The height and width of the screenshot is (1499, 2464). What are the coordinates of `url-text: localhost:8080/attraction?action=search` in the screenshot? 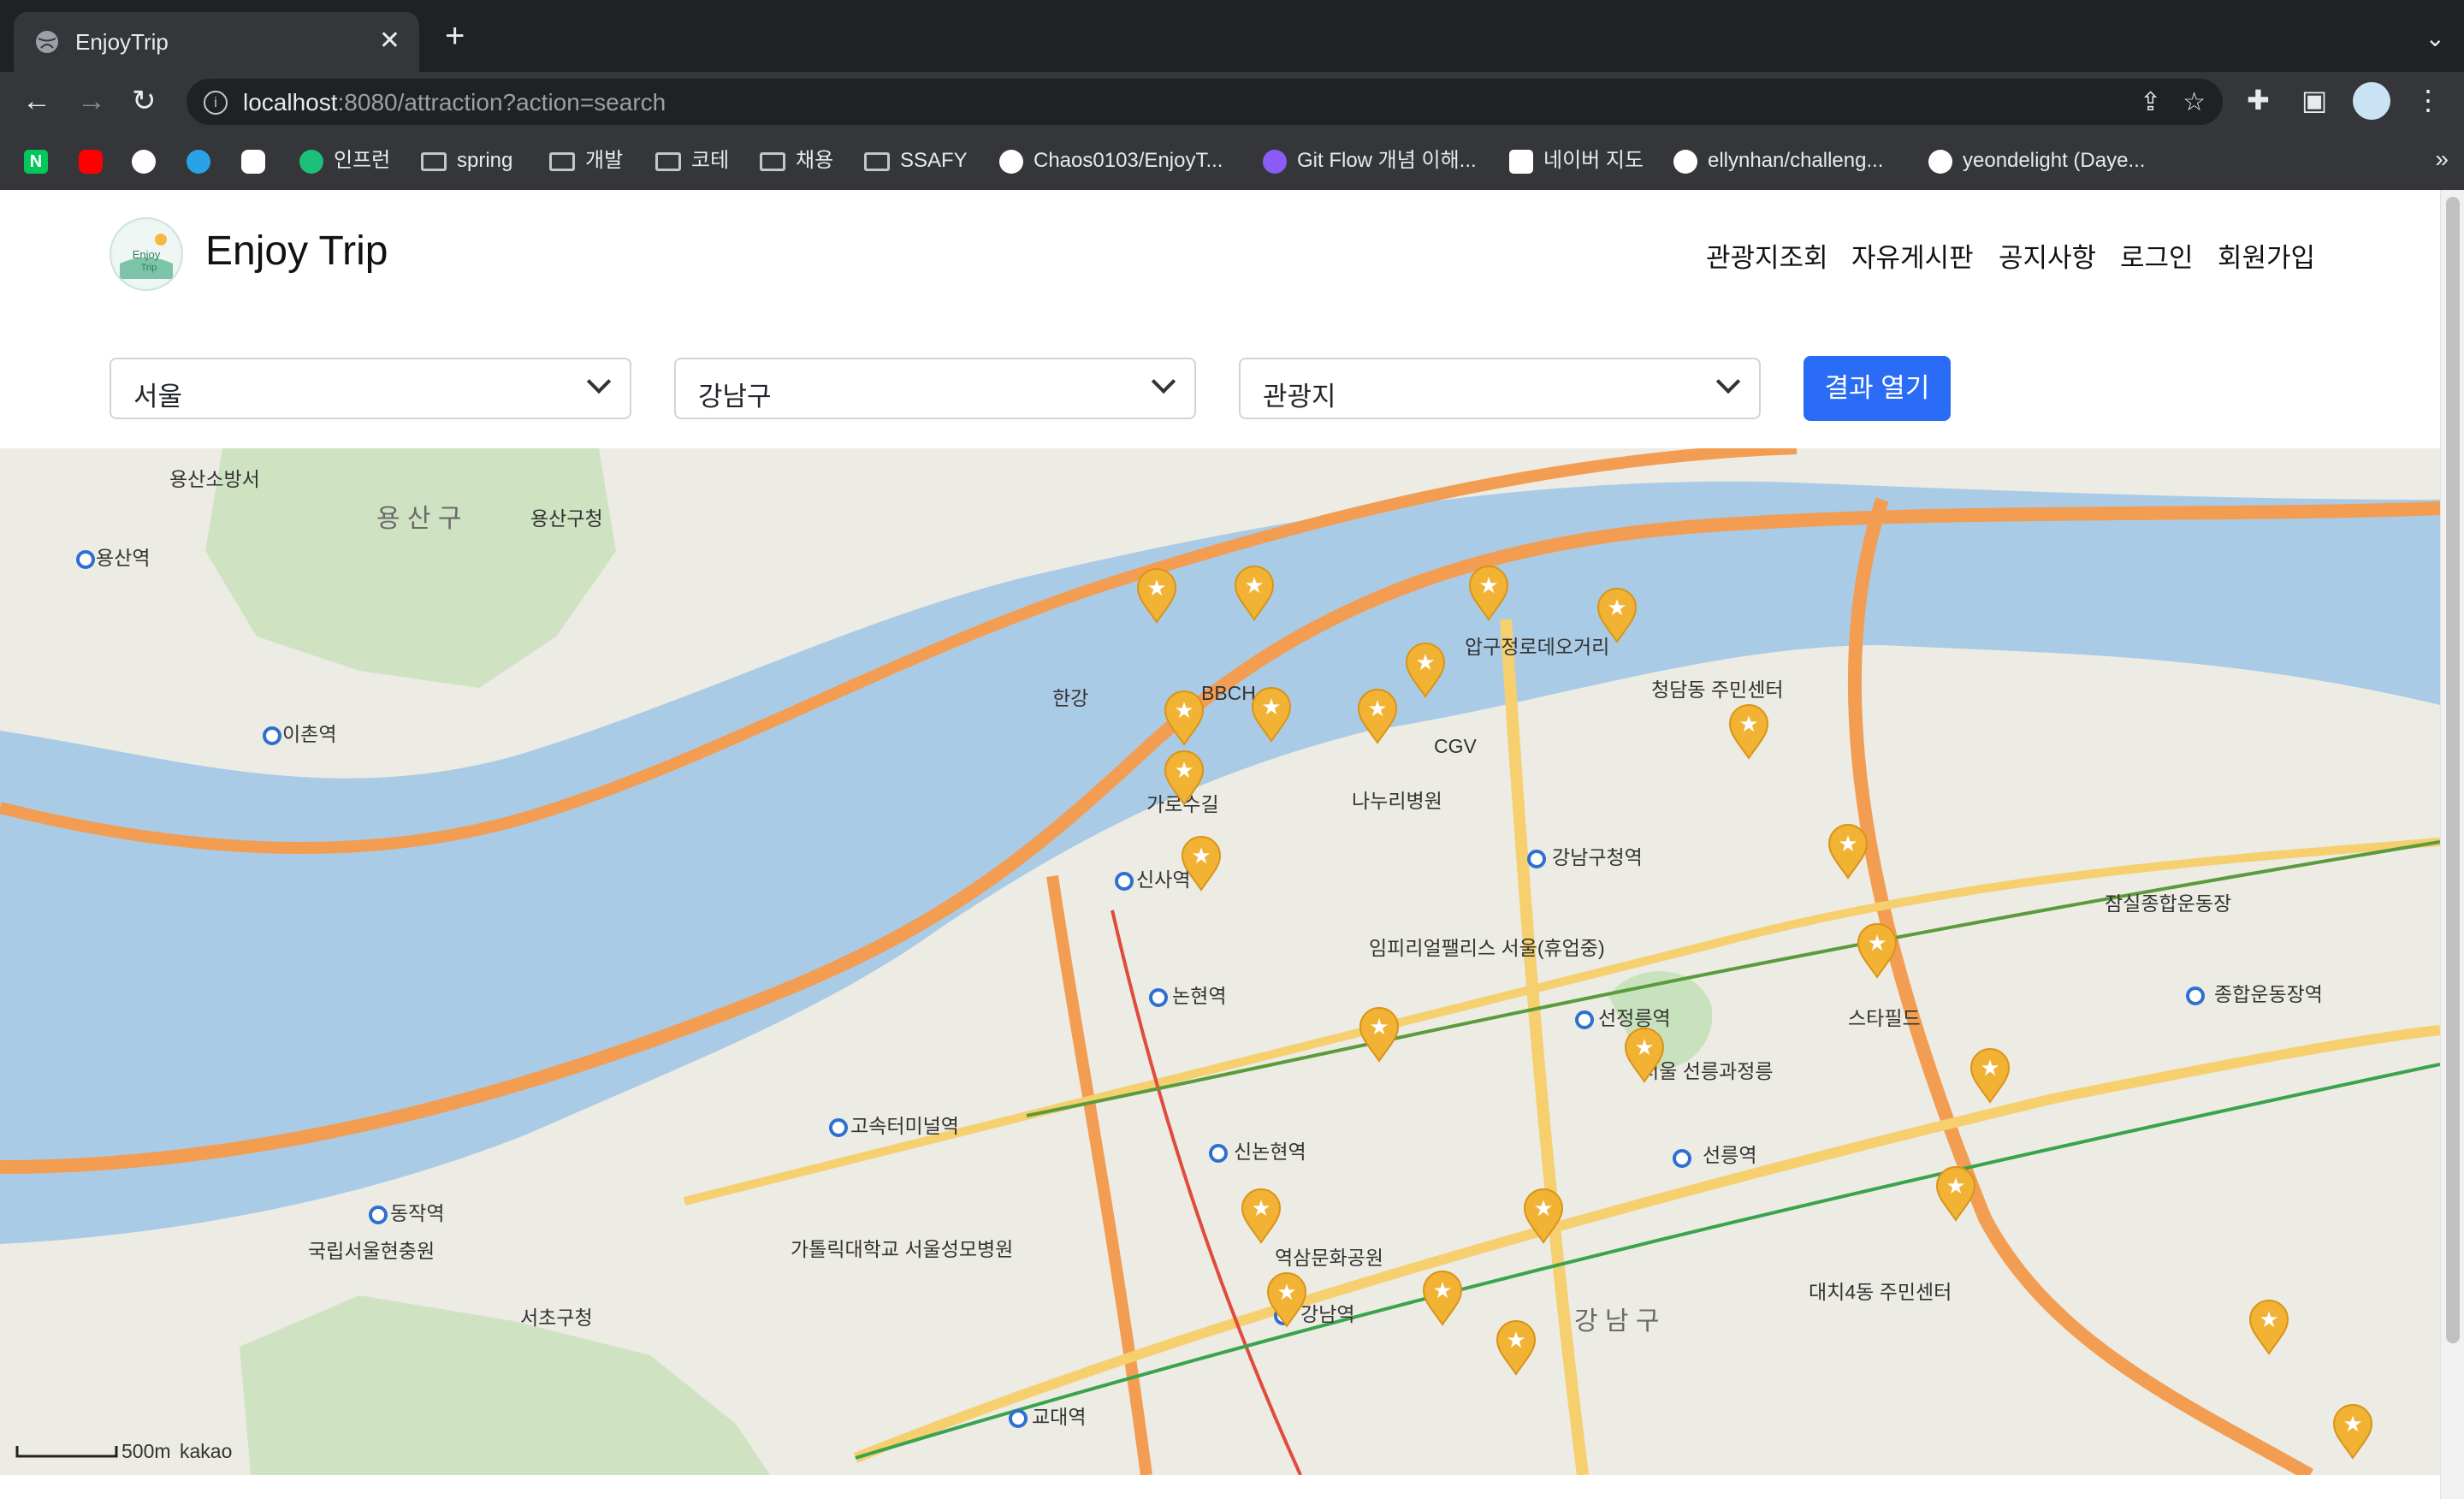 It's located at (454, 102).